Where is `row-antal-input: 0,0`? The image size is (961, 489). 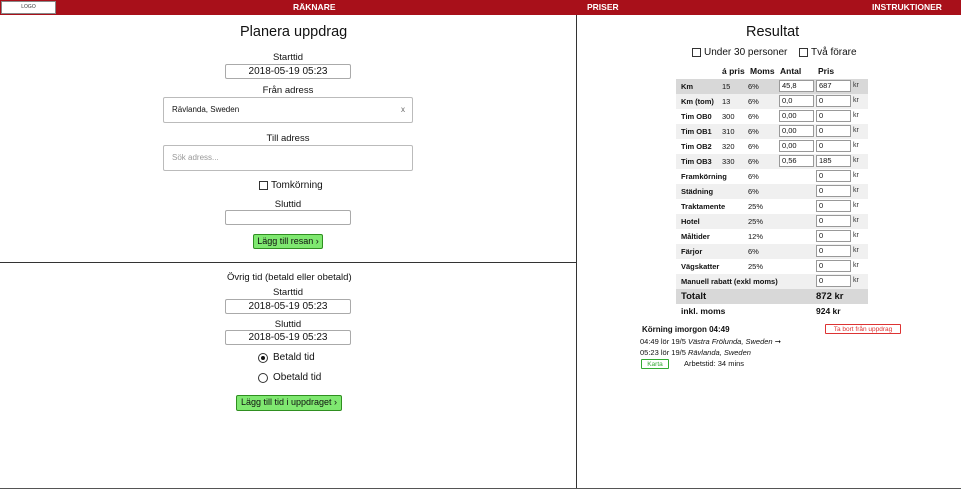 row-antal-input: 0,0 is located at coordinates (796, 101).